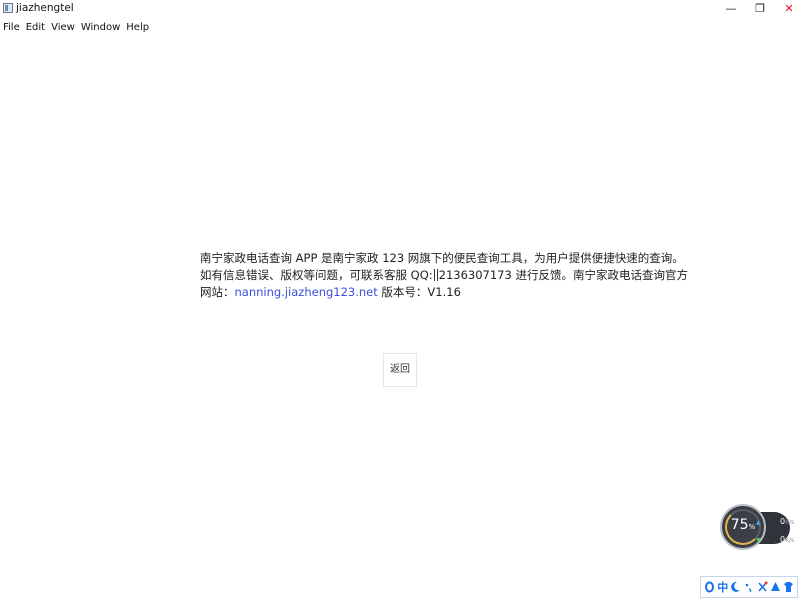  I want to click on ime-toolbar: 中, so click(749, 587).